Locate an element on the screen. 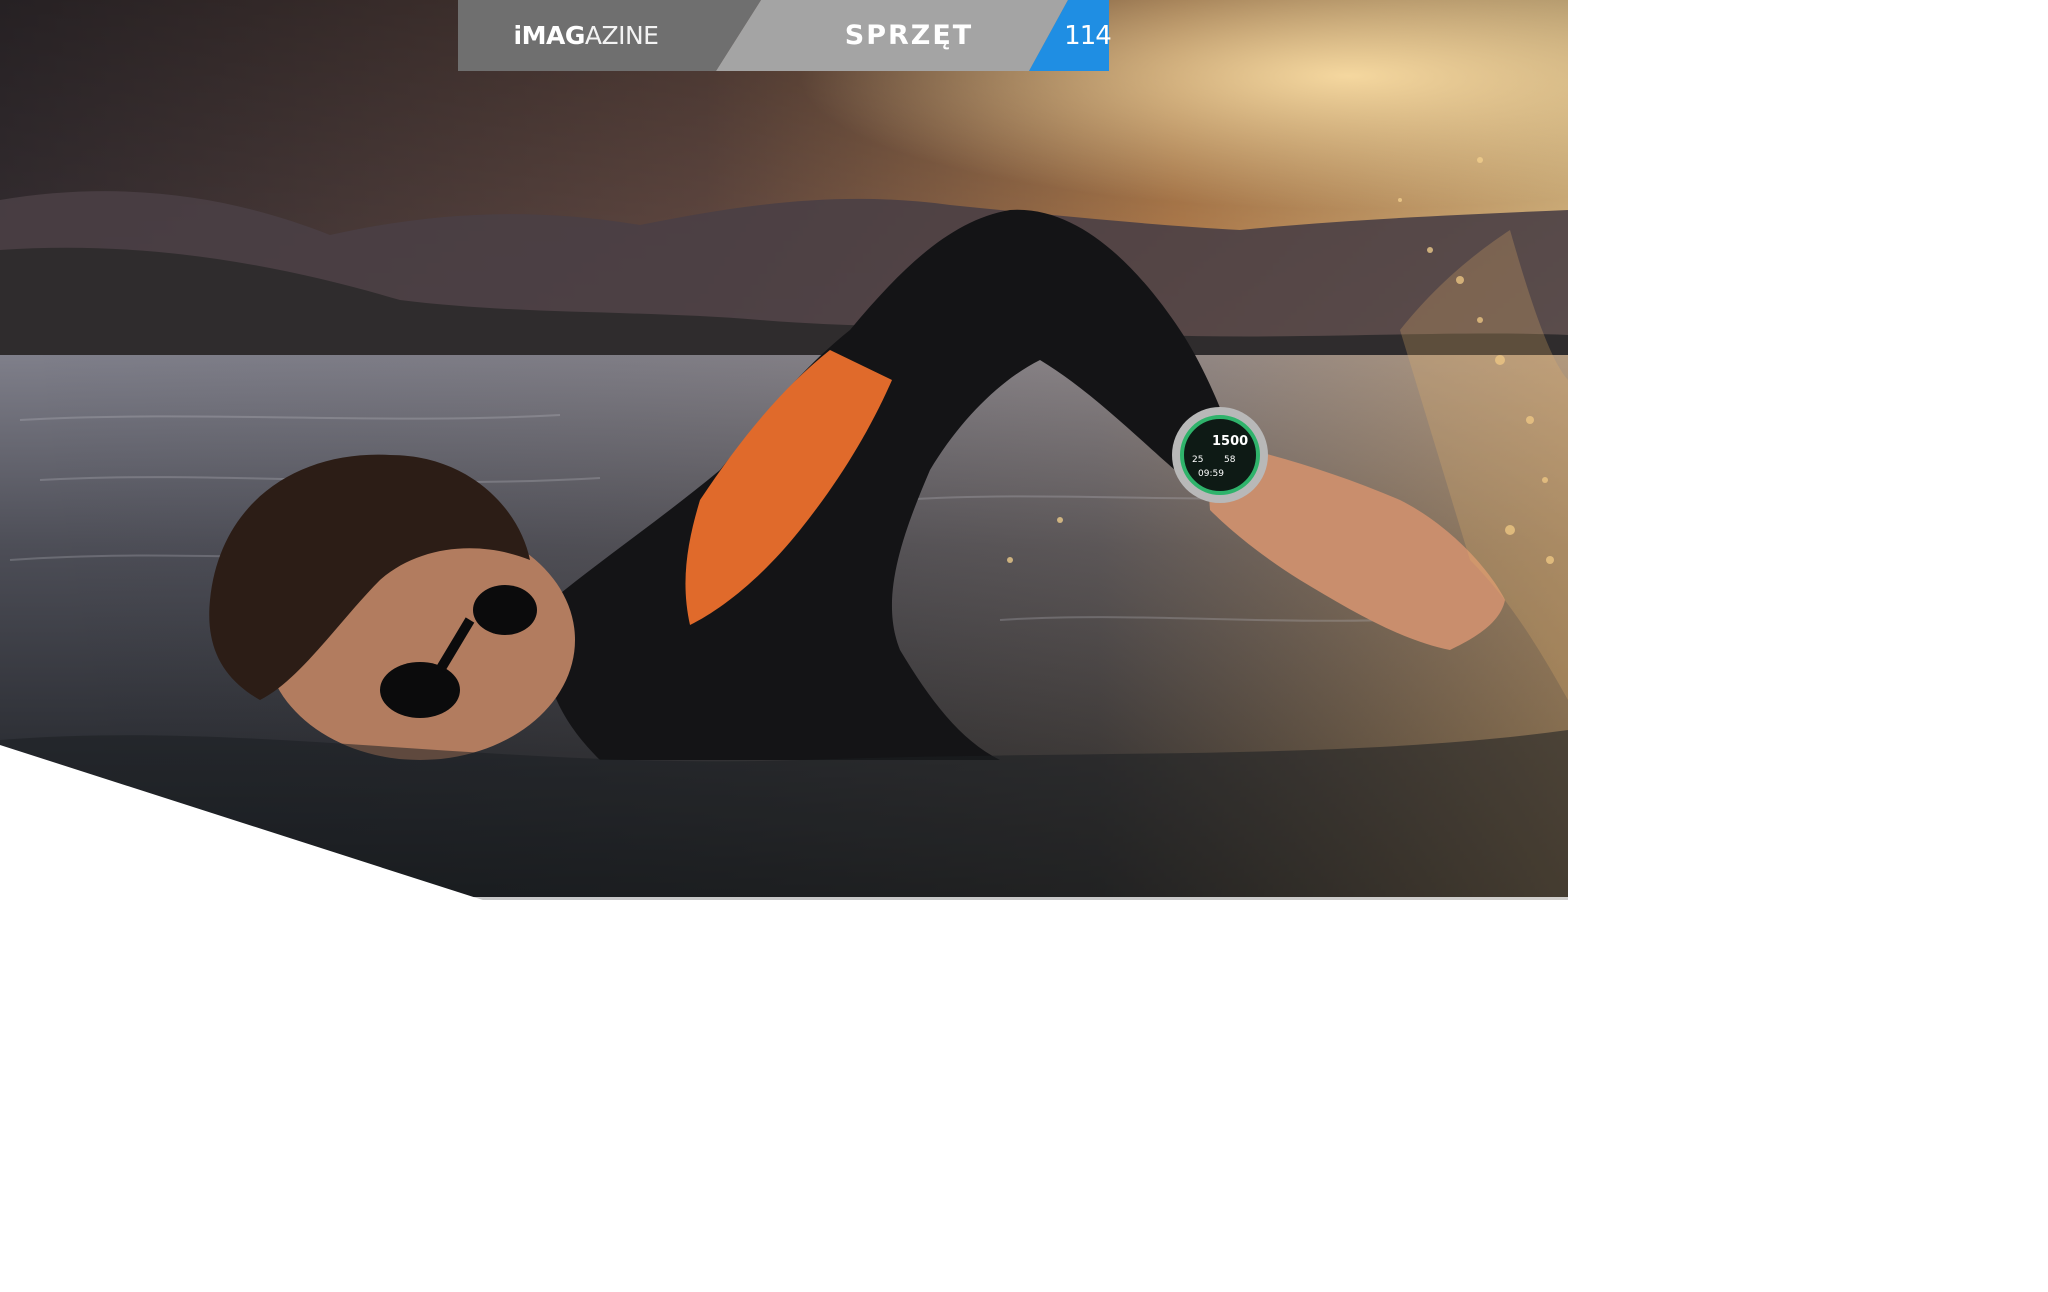 This screenshot has height=1292, width=2048. watch-time: 09:59 is located at coordinates (1211, 474).